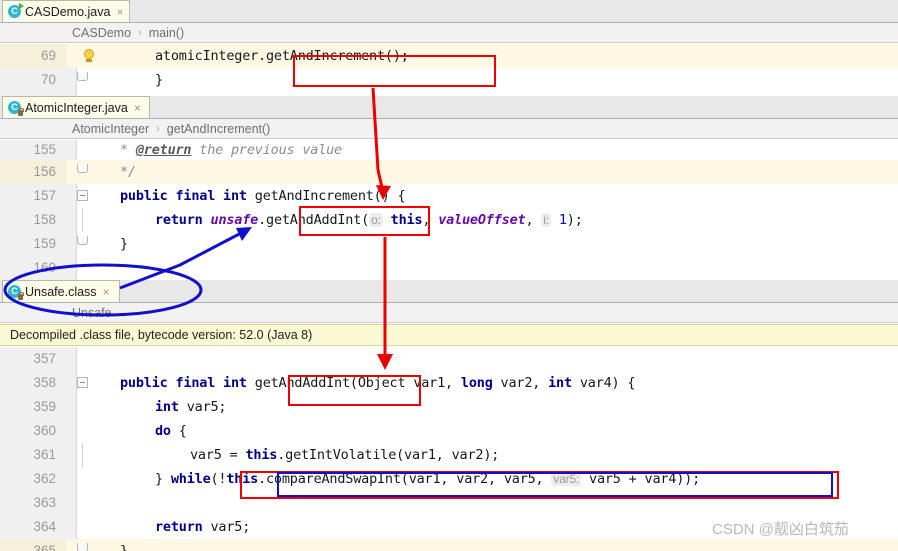 The image size is (898, 551). I want to click on tab-label: AtomicInteger.java, so click(76, 107).